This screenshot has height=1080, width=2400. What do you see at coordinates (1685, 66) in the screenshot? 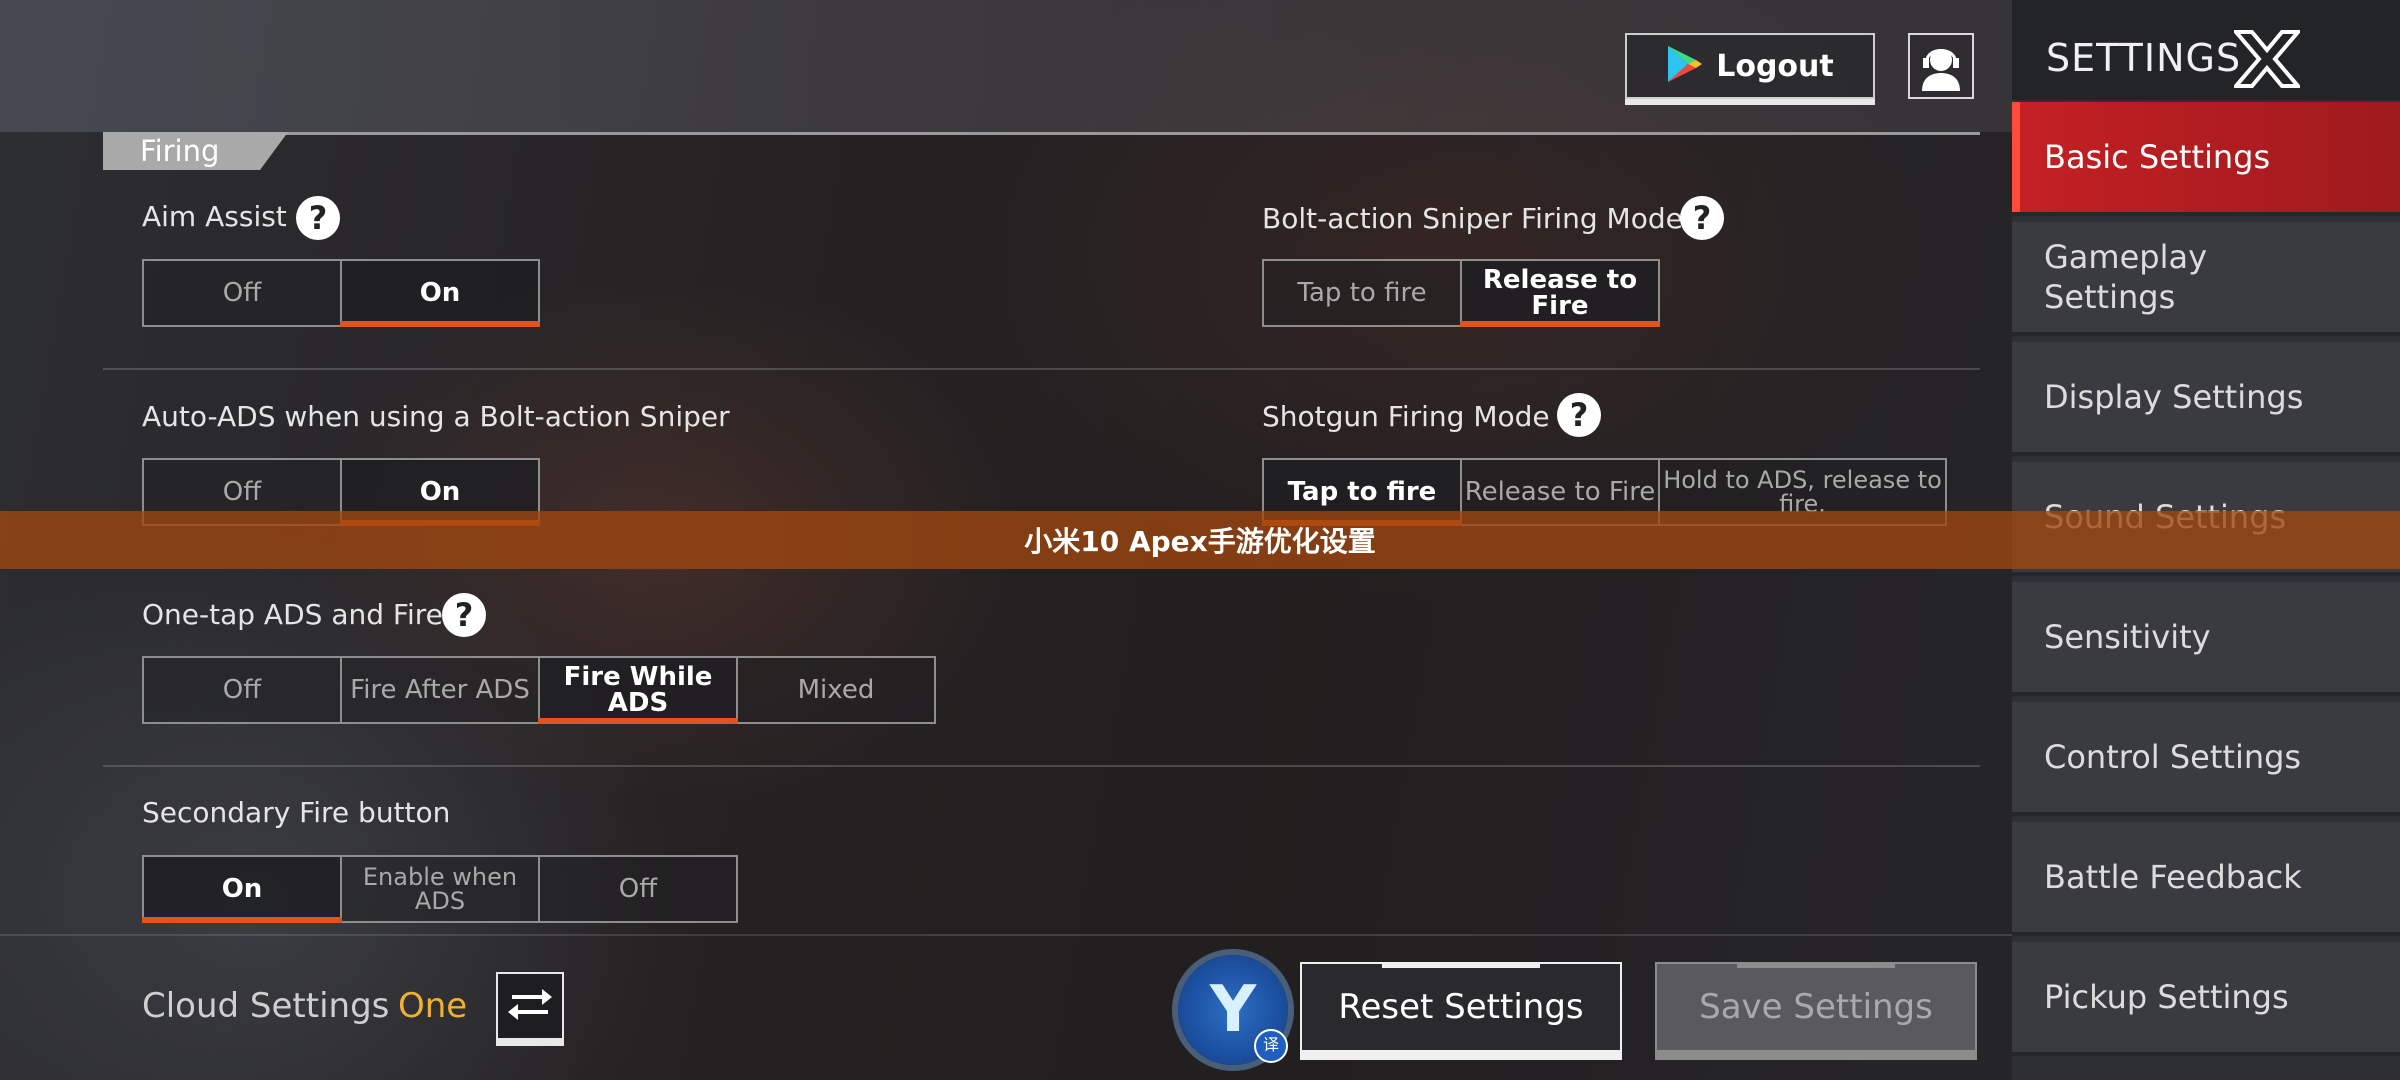
I see `google-play-icon` at bounding box center [1685, 66].